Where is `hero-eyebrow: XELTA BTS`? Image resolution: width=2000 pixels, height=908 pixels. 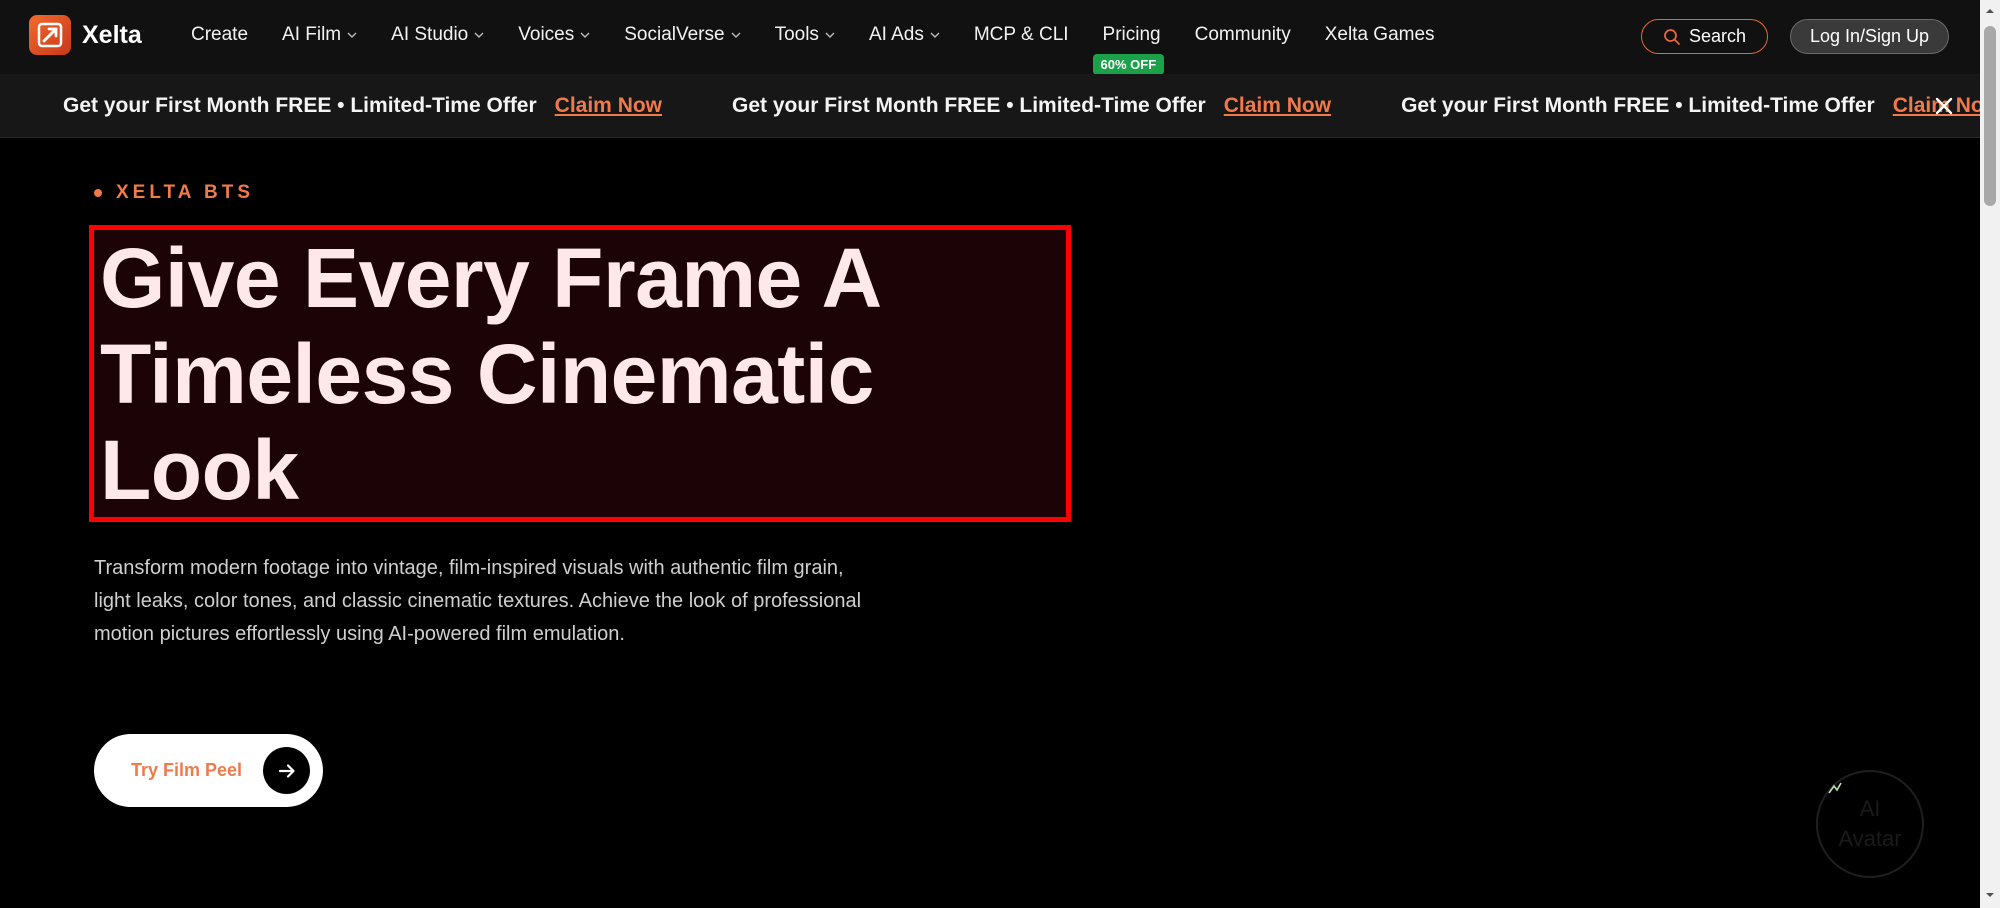 hero-eyebrow: XELTA BTS is located at coordinates (174, 193).